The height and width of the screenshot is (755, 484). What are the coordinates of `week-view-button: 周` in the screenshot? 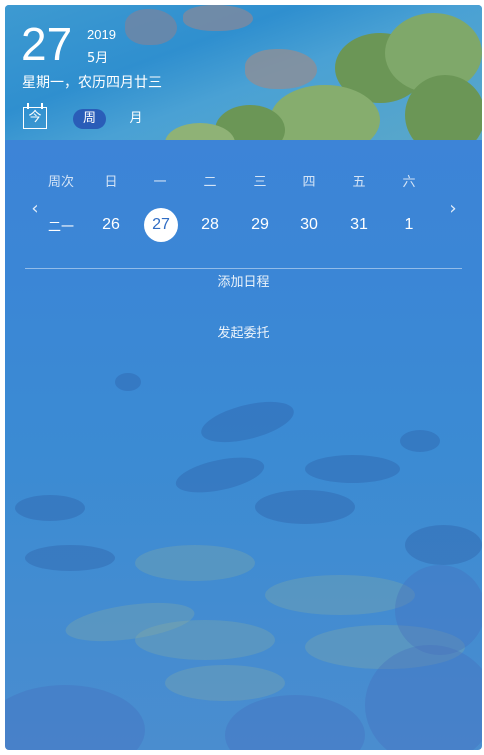 It's located at (89, 119).